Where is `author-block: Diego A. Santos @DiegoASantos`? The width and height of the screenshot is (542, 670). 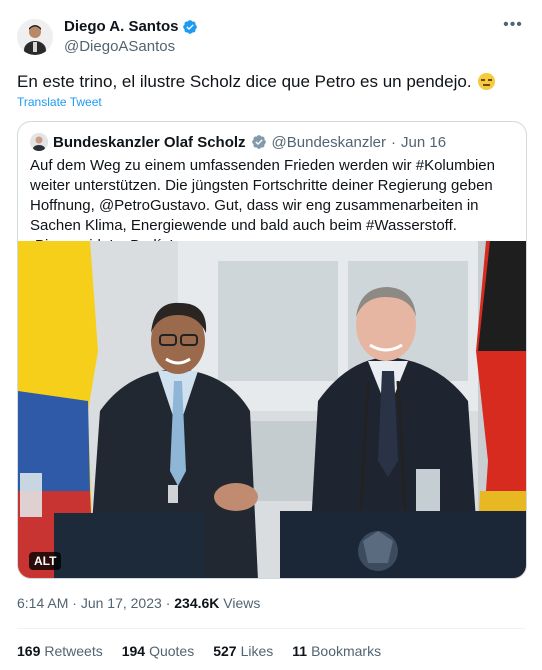 author-block: Diego A. Santos @DiegoASantos is located at coordinates (131, 36).